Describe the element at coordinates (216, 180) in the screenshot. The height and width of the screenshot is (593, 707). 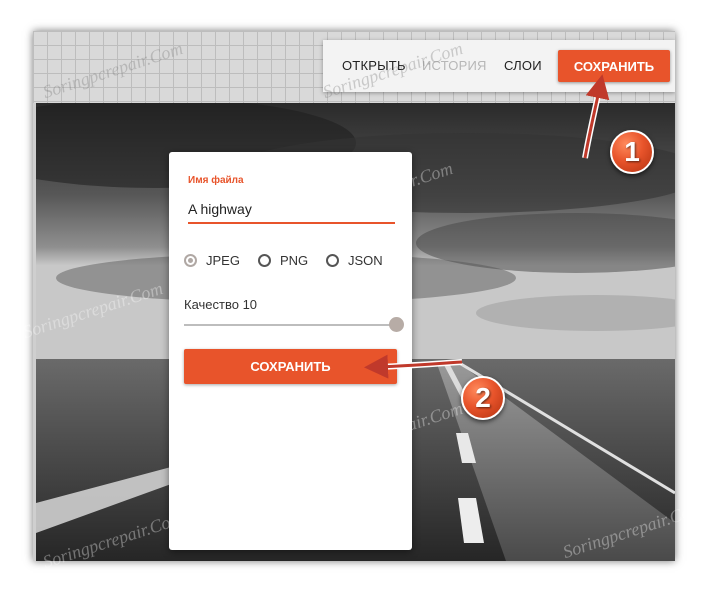
I see `filename-label: Имя файла` at that location.